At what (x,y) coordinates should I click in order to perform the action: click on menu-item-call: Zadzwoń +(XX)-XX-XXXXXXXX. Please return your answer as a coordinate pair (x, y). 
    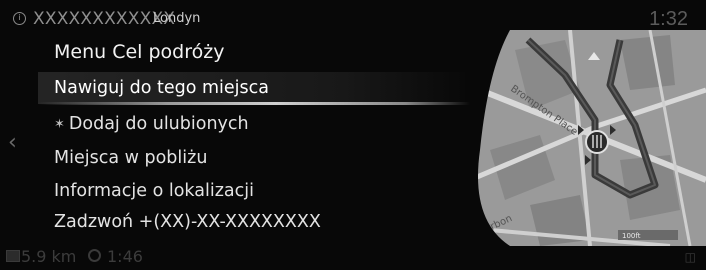
    Looking at the image, I should click on (254, 222).